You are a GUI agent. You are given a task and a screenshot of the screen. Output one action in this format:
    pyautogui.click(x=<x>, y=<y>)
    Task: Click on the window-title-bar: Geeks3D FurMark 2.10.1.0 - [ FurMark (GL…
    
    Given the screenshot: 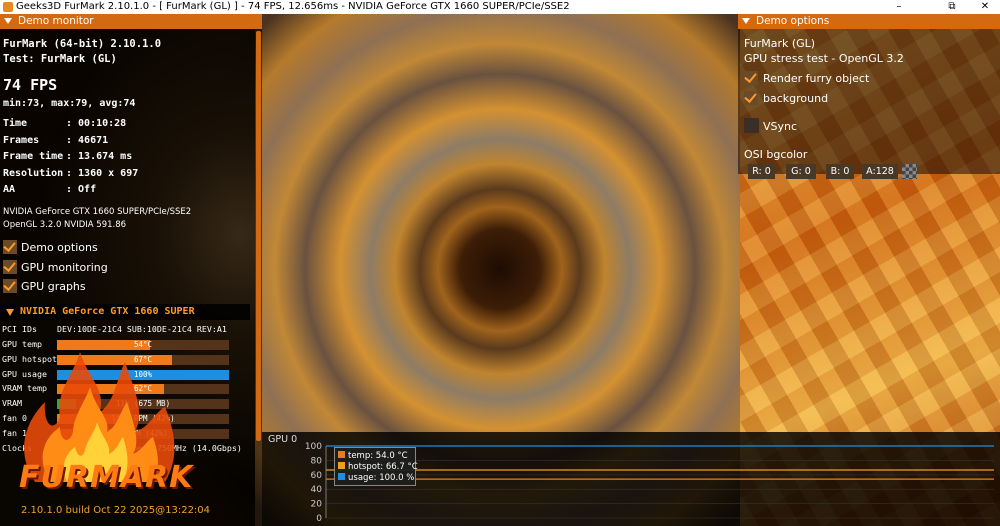 What is the action you would take?
    pyautogui.click(x=500, y=7)
    